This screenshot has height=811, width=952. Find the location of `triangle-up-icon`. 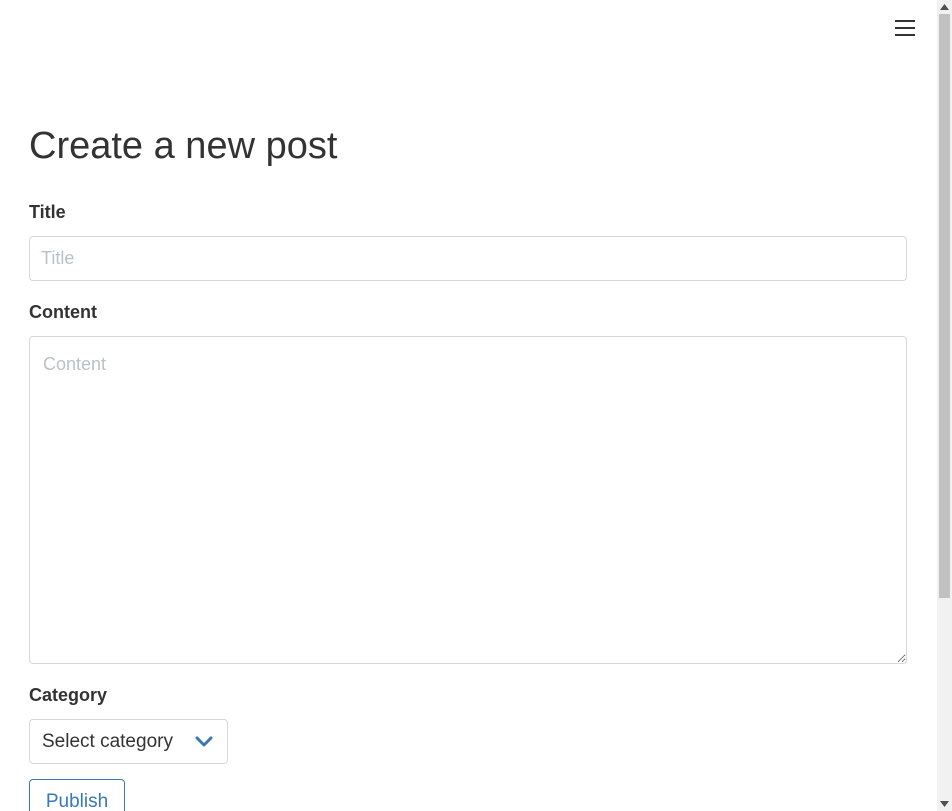

triangle-up-icon is located at coordinates (944, 7).